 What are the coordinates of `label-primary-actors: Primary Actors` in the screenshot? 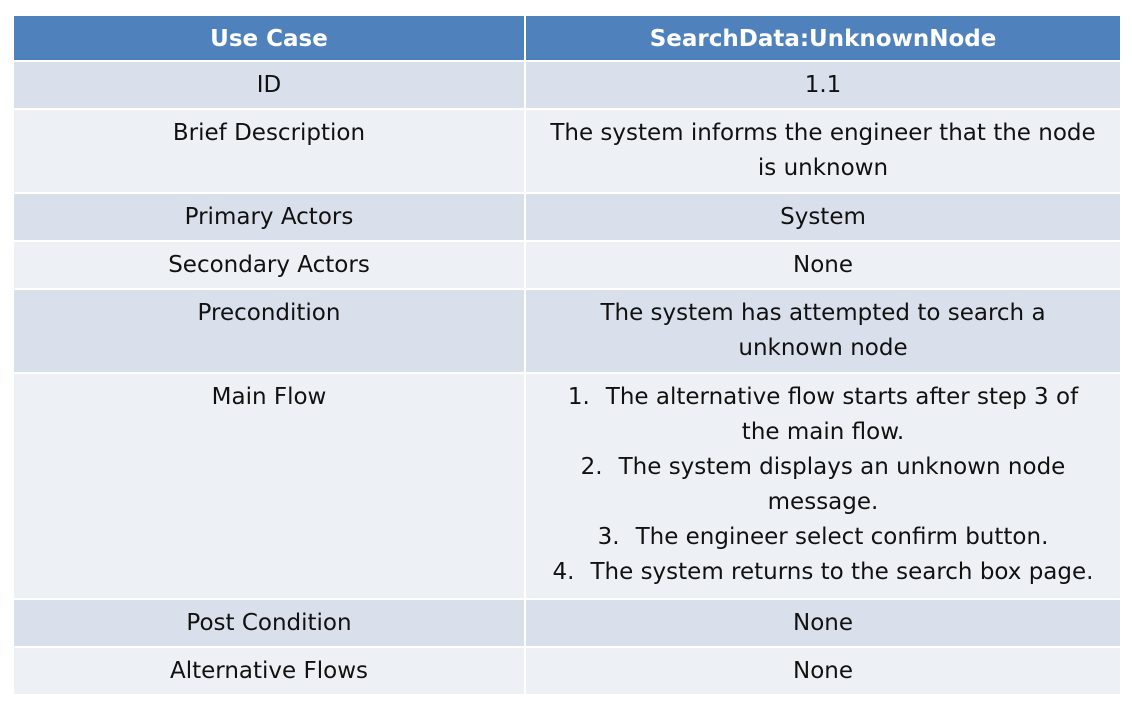 It's located at (269, 217).